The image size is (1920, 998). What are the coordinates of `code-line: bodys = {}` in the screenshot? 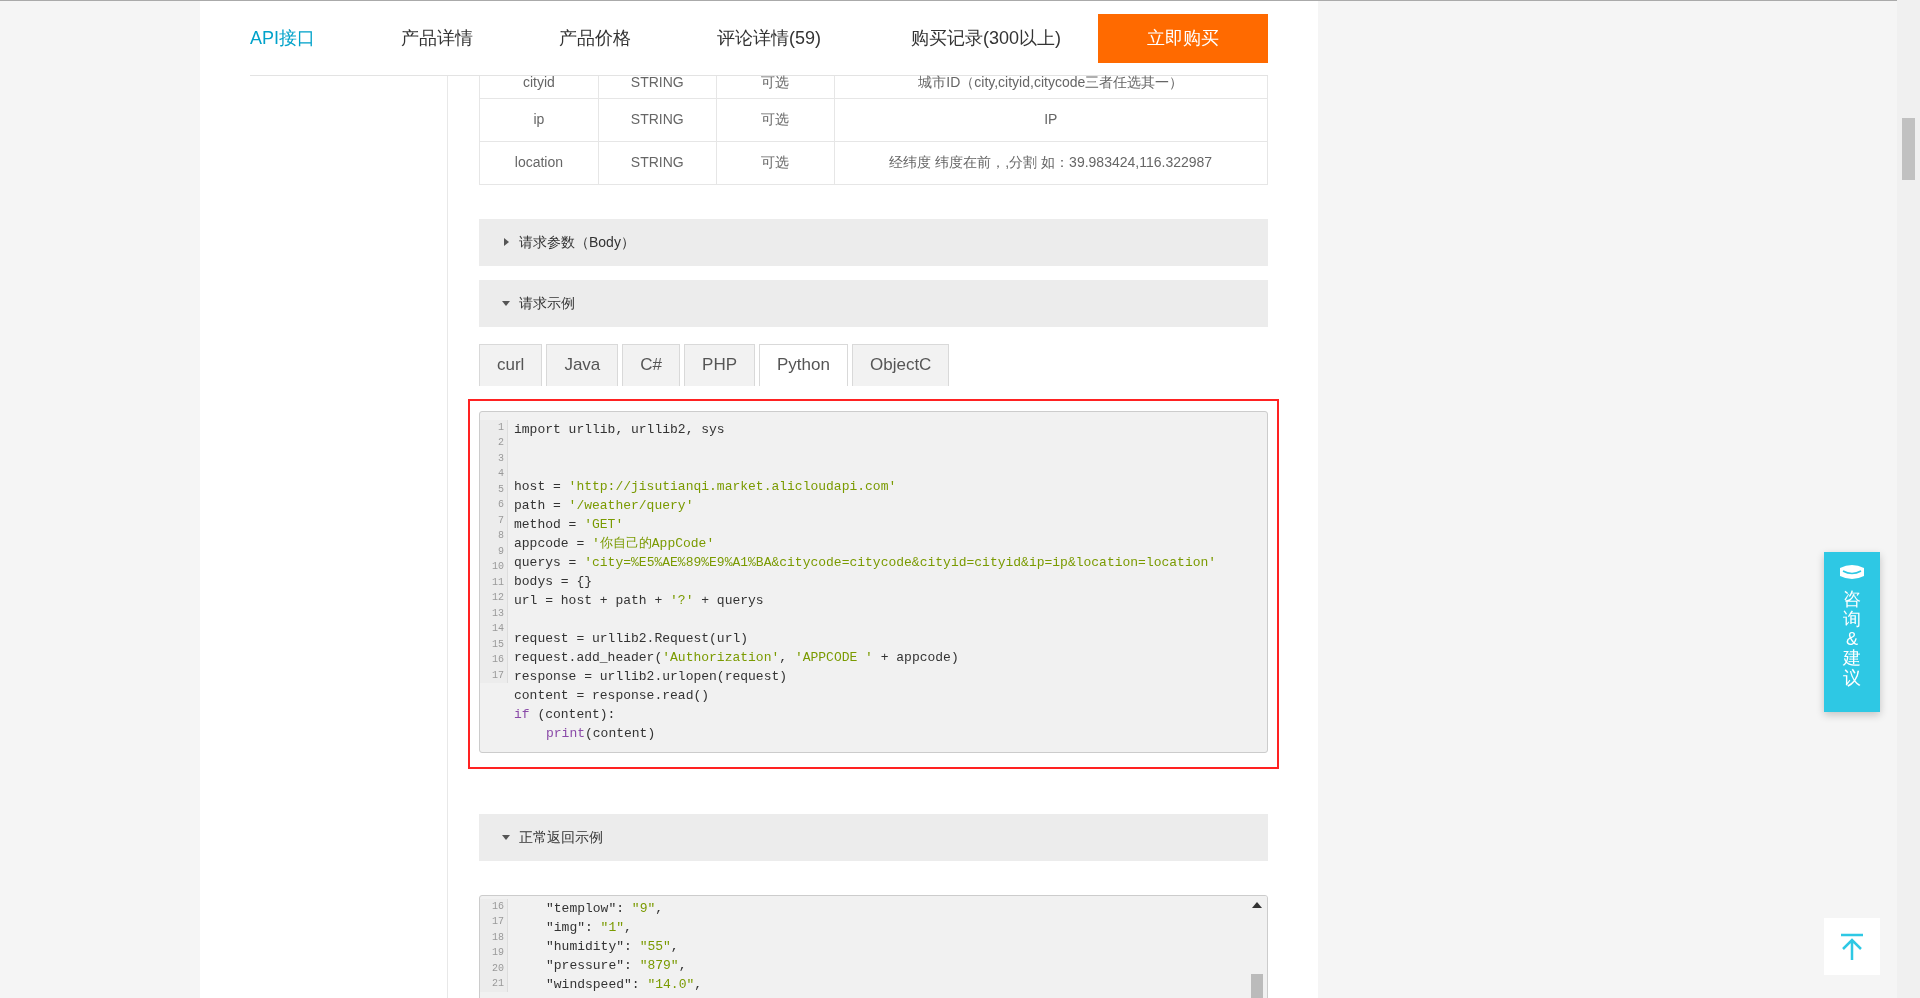 It's located at (553, 581).